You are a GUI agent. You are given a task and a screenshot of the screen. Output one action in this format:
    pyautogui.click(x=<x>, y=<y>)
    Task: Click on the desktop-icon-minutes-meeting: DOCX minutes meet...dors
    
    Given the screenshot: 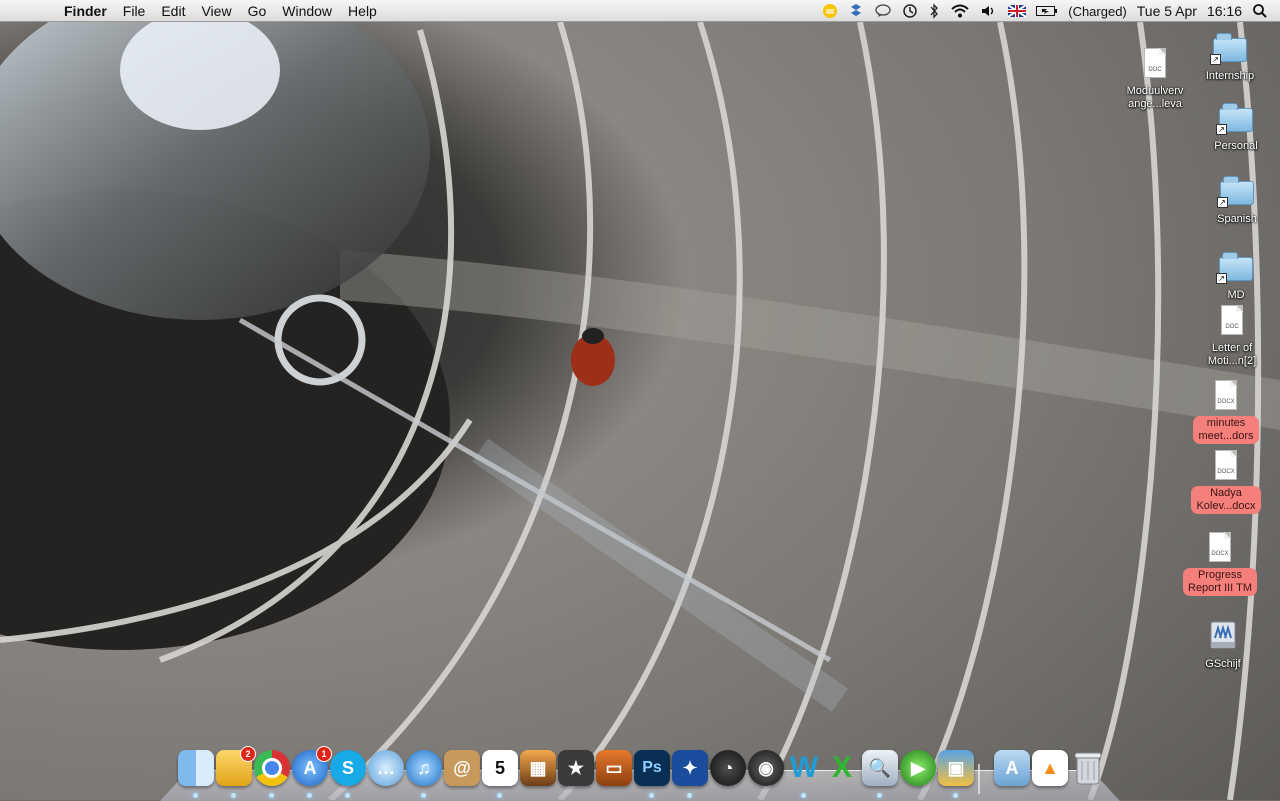 What is the action you would take?
    pyautogui.click(x=1226, y=411)
    